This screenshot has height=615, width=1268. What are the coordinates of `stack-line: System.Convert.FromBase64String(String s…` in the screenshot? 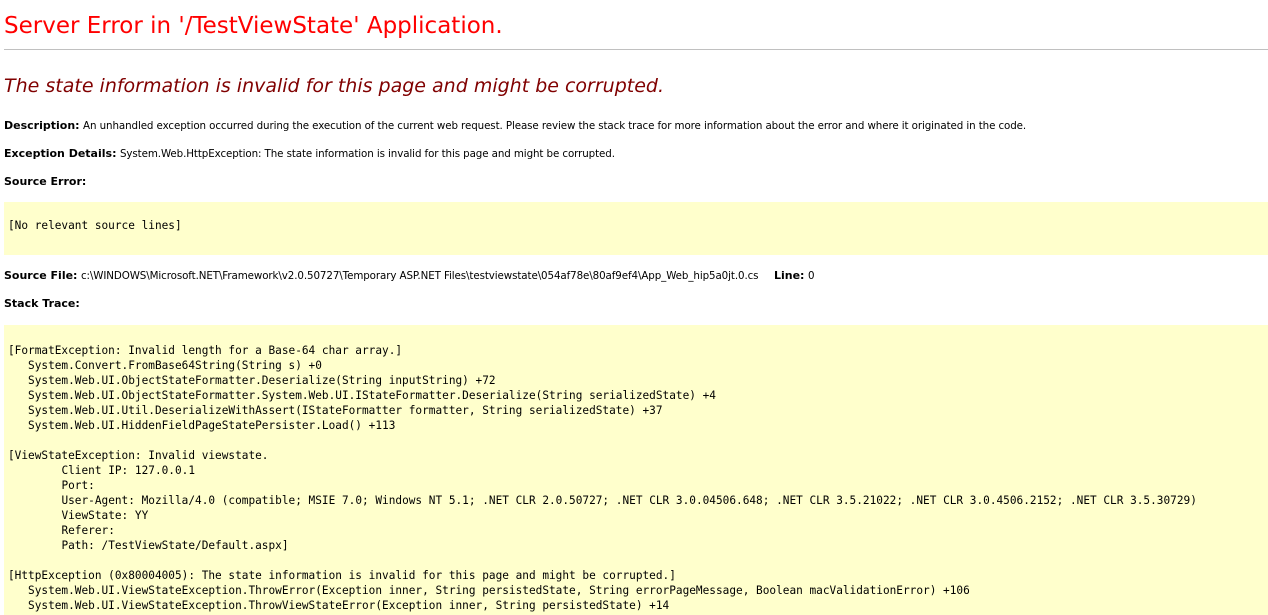 It's located at (165, 365).